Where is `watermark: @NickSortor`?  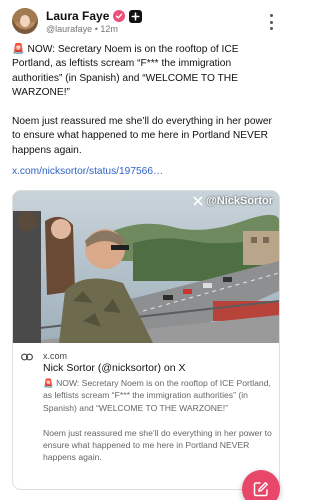
watermark: @NickSortor is located at coordinates (233, 201).